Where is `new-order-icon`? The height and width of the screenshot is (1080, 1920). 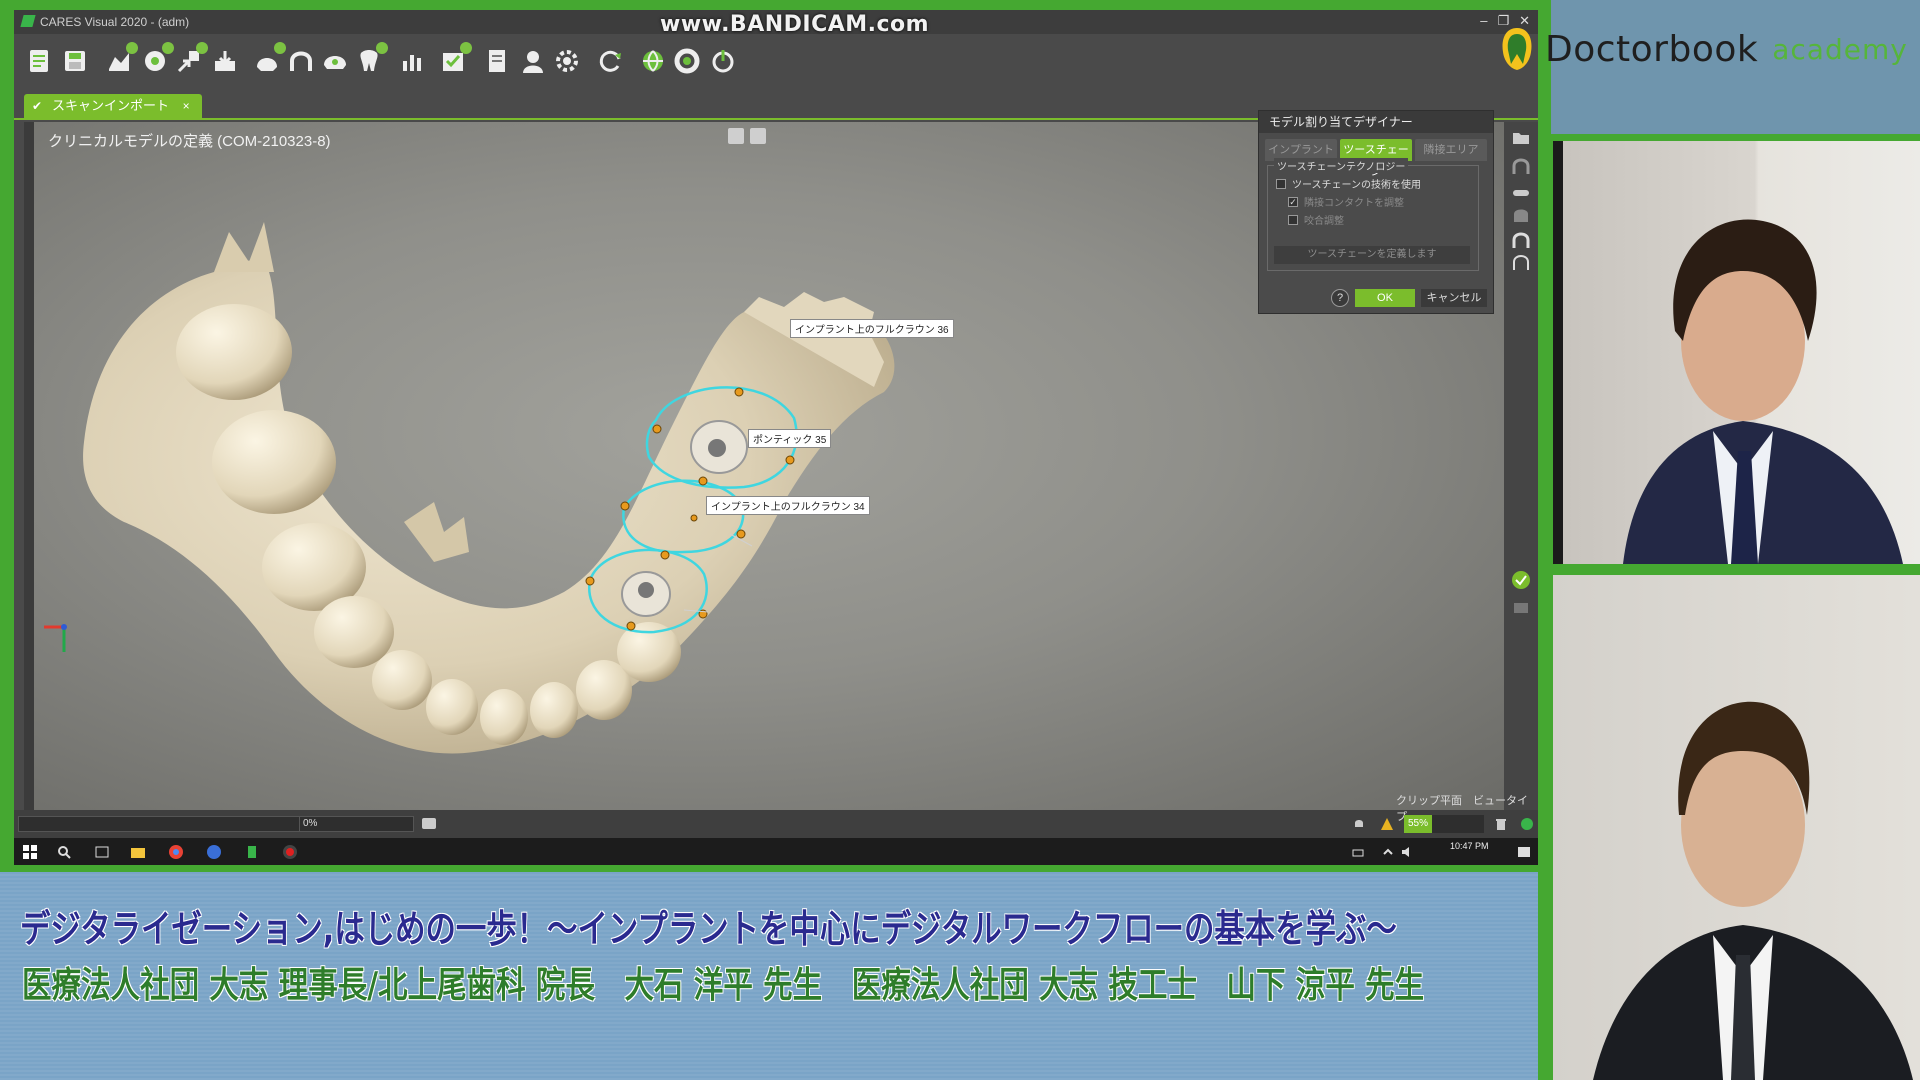 new-order-icon is located at coordinates (39, 61).